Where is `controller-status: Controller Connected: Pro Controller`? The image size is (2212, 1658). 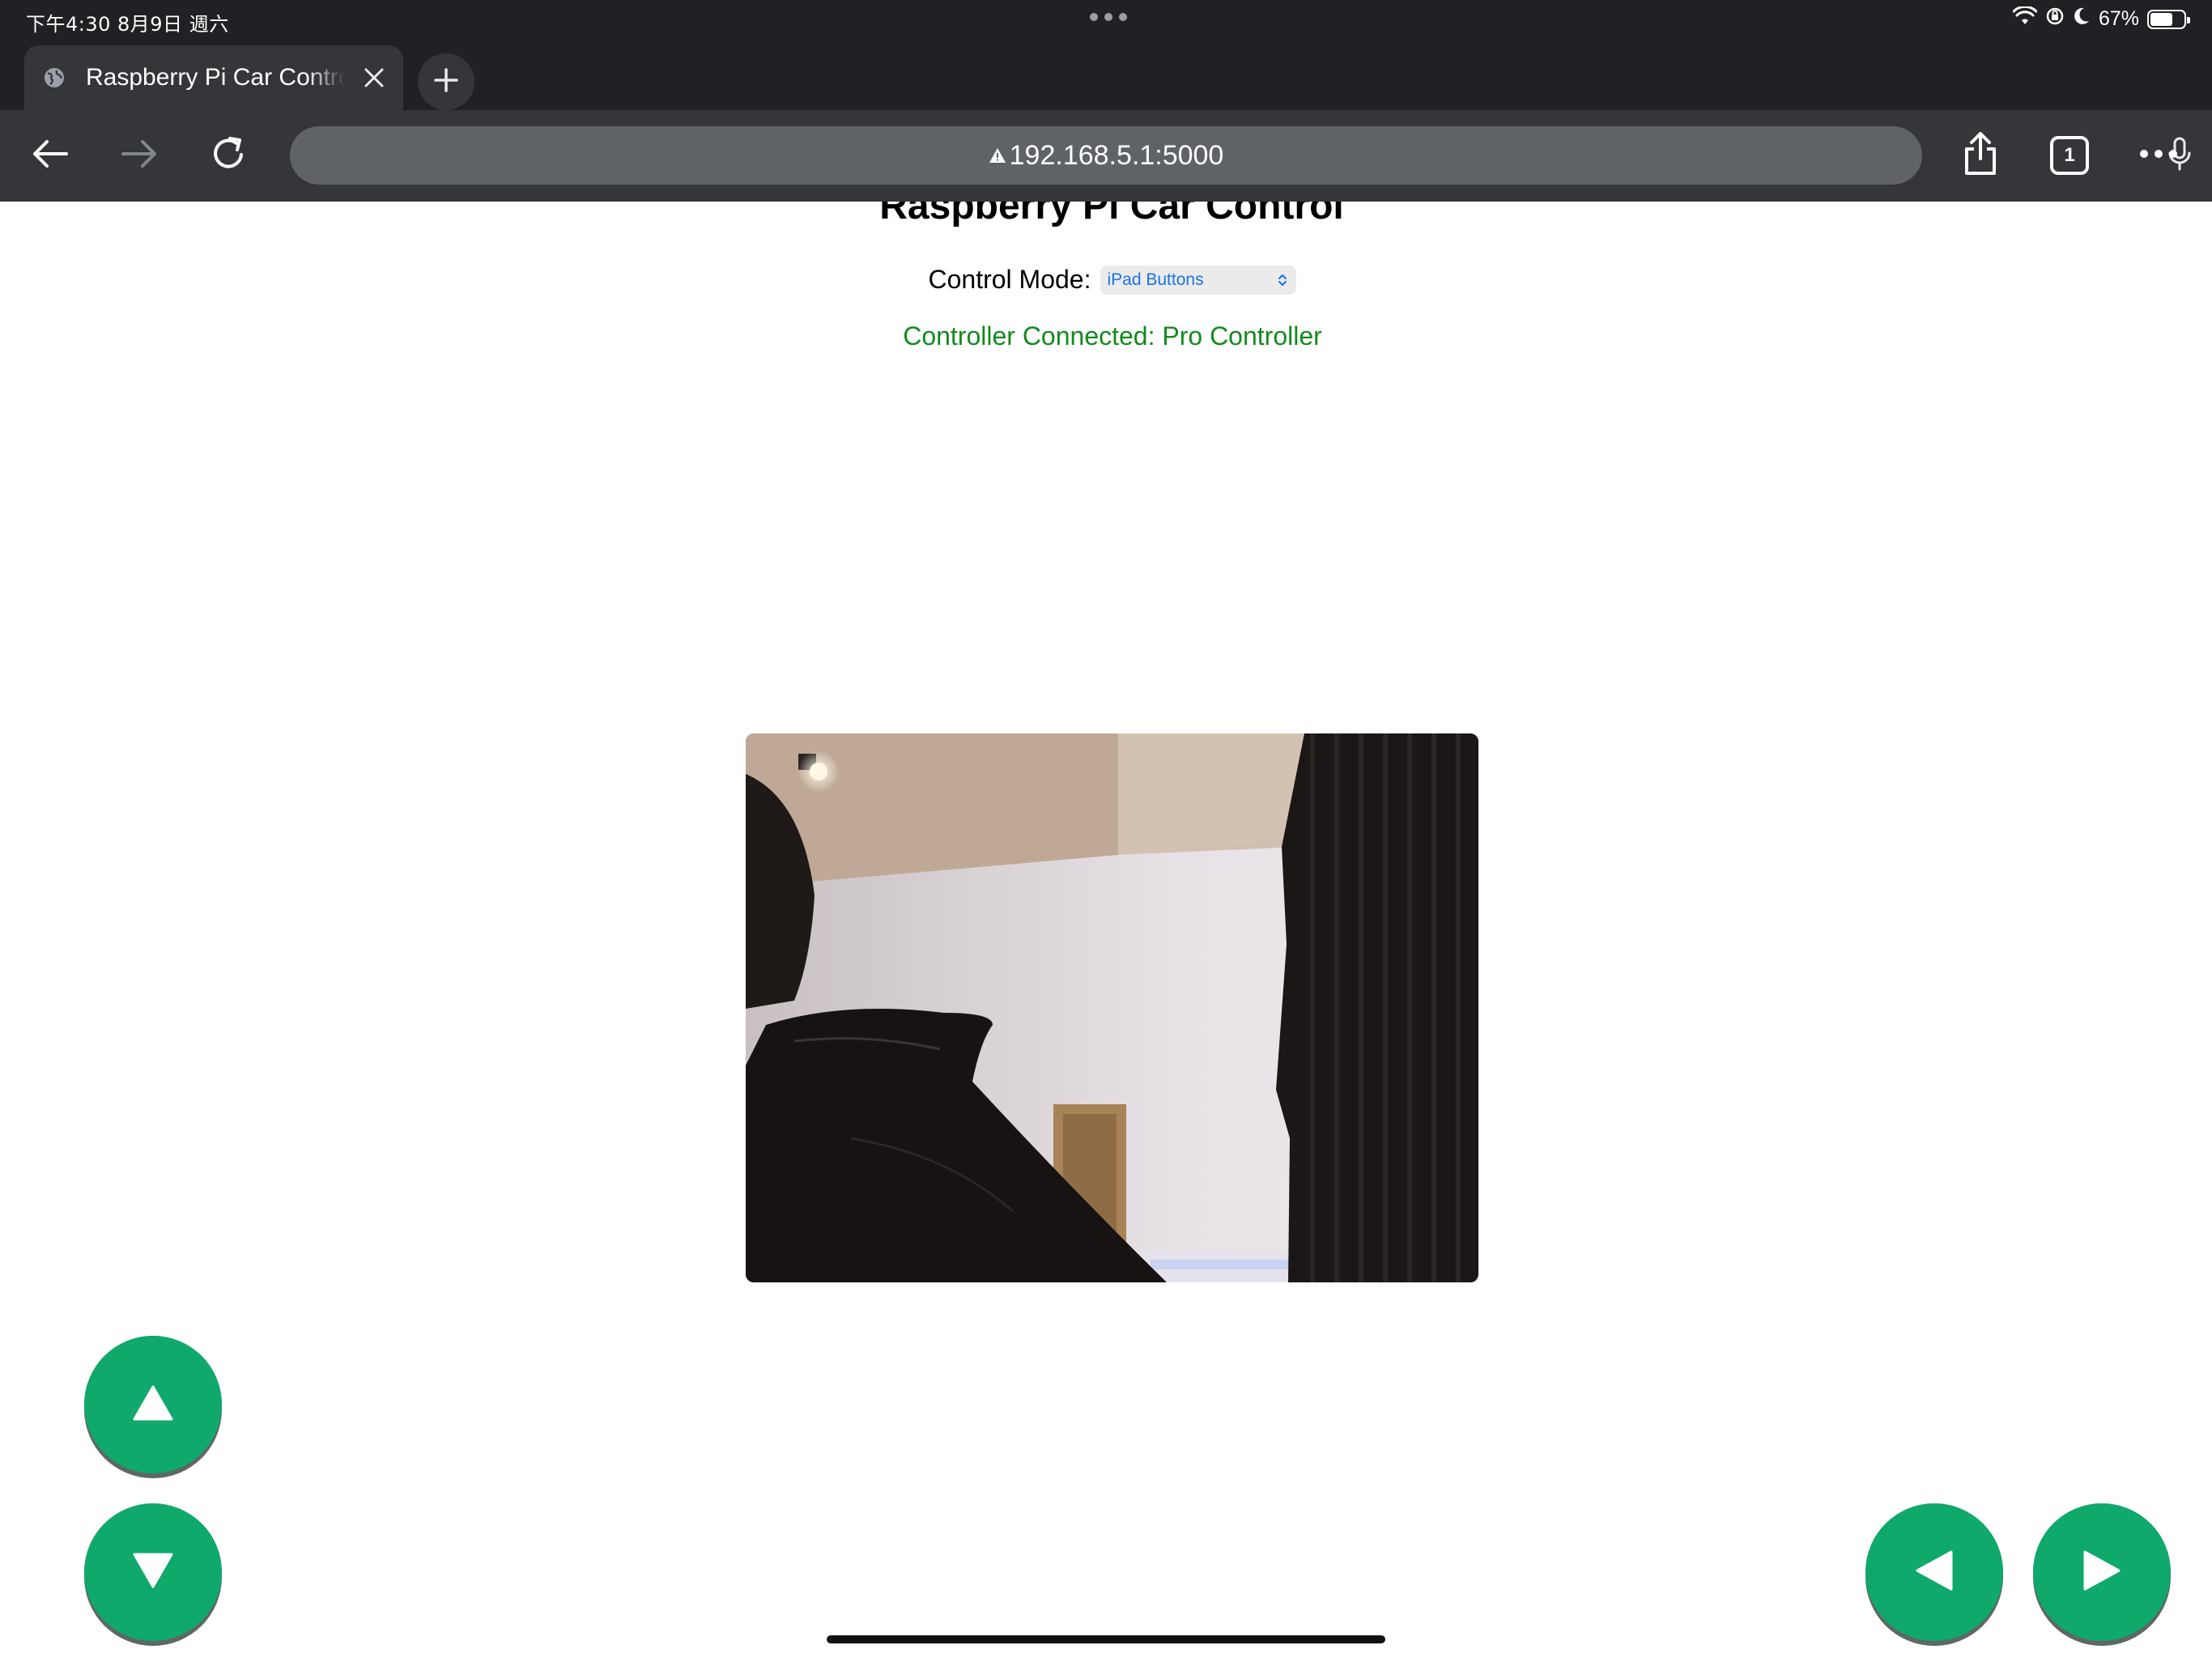
controller-status: Controller Connected: Pro Controller is located at coordinates (1112, 336).